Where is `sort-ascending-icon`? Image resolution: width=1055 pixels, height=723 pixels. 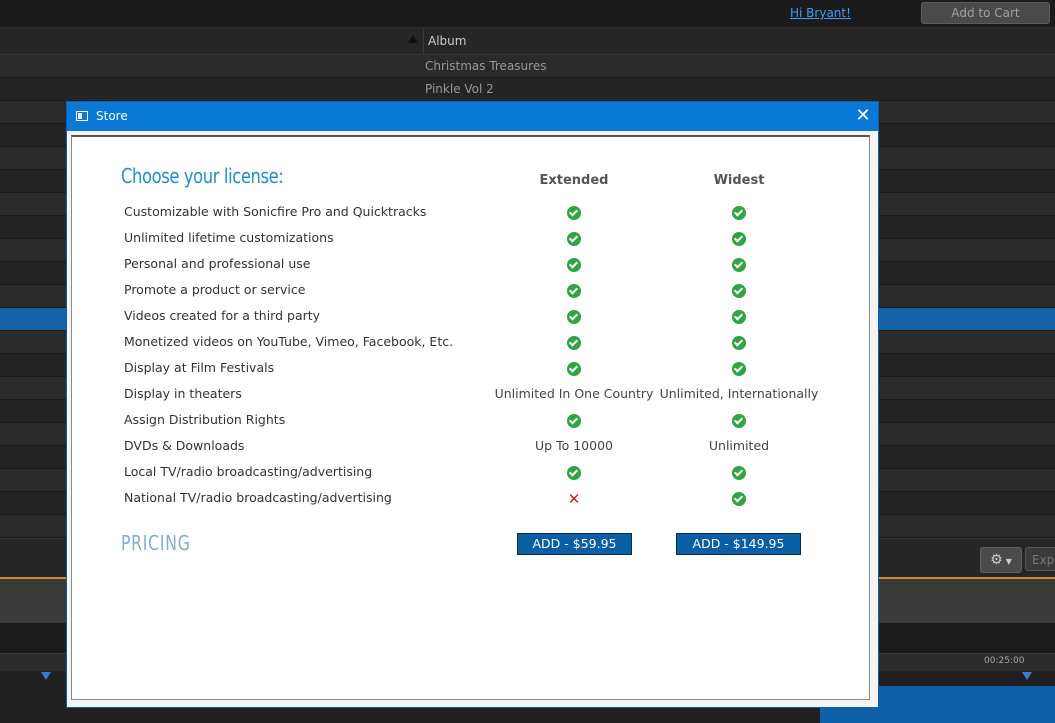
sort-ascending-icon is located at coordinates (413, 39).